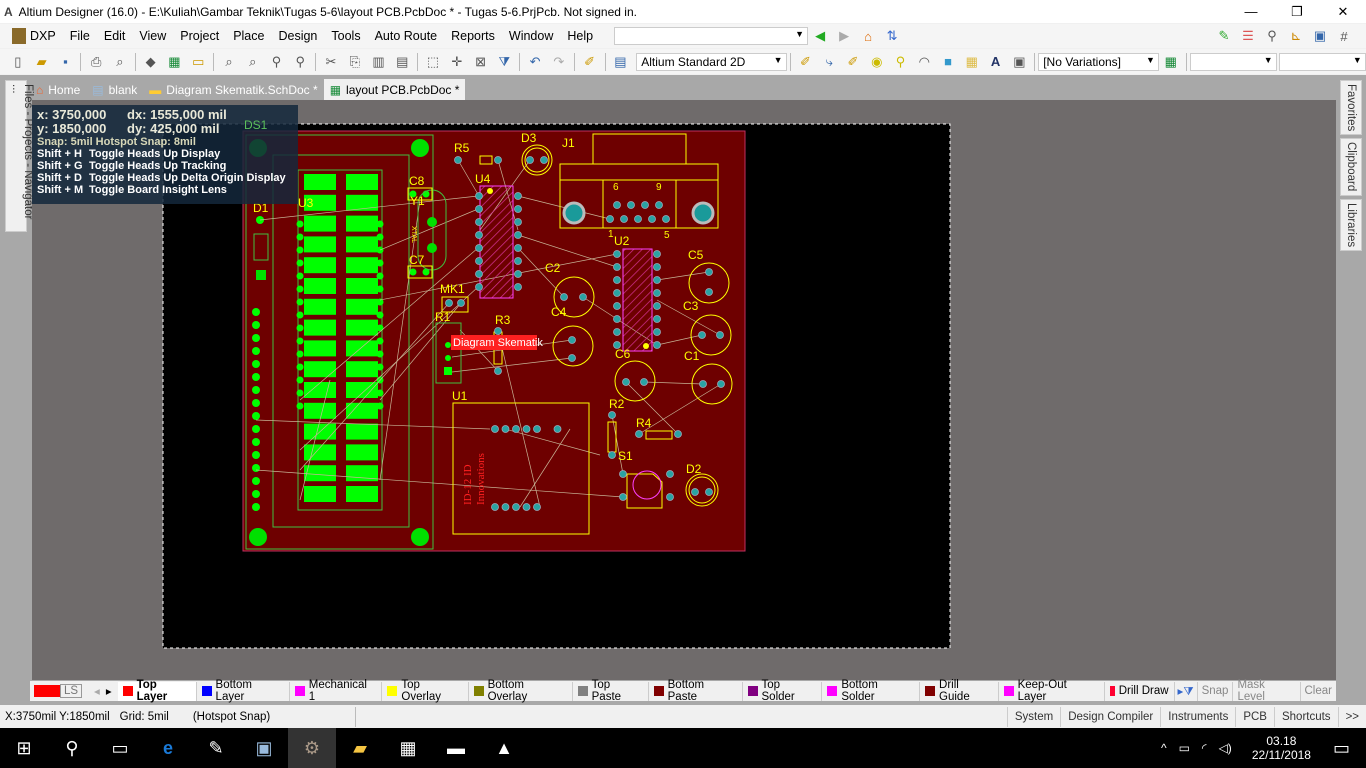 The height and width of the screenshot is (768, 1366). What do you see at coordinates (504, 62) in the screenshot?
I see `clear-filter-icon: ⧩` at bounding box center [504, 62].